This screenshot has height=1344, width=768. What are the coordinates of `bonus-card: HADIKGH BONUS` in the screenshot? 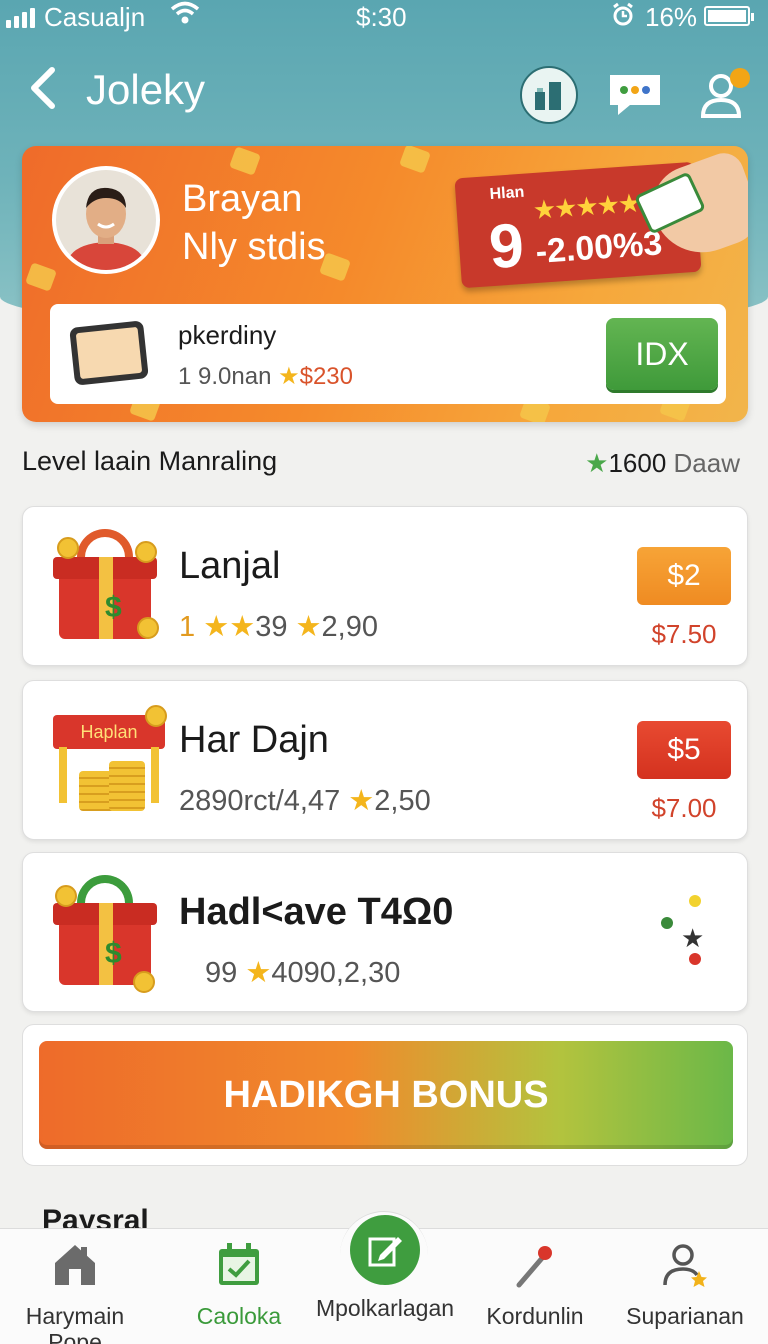 It's located at (385, 1095).